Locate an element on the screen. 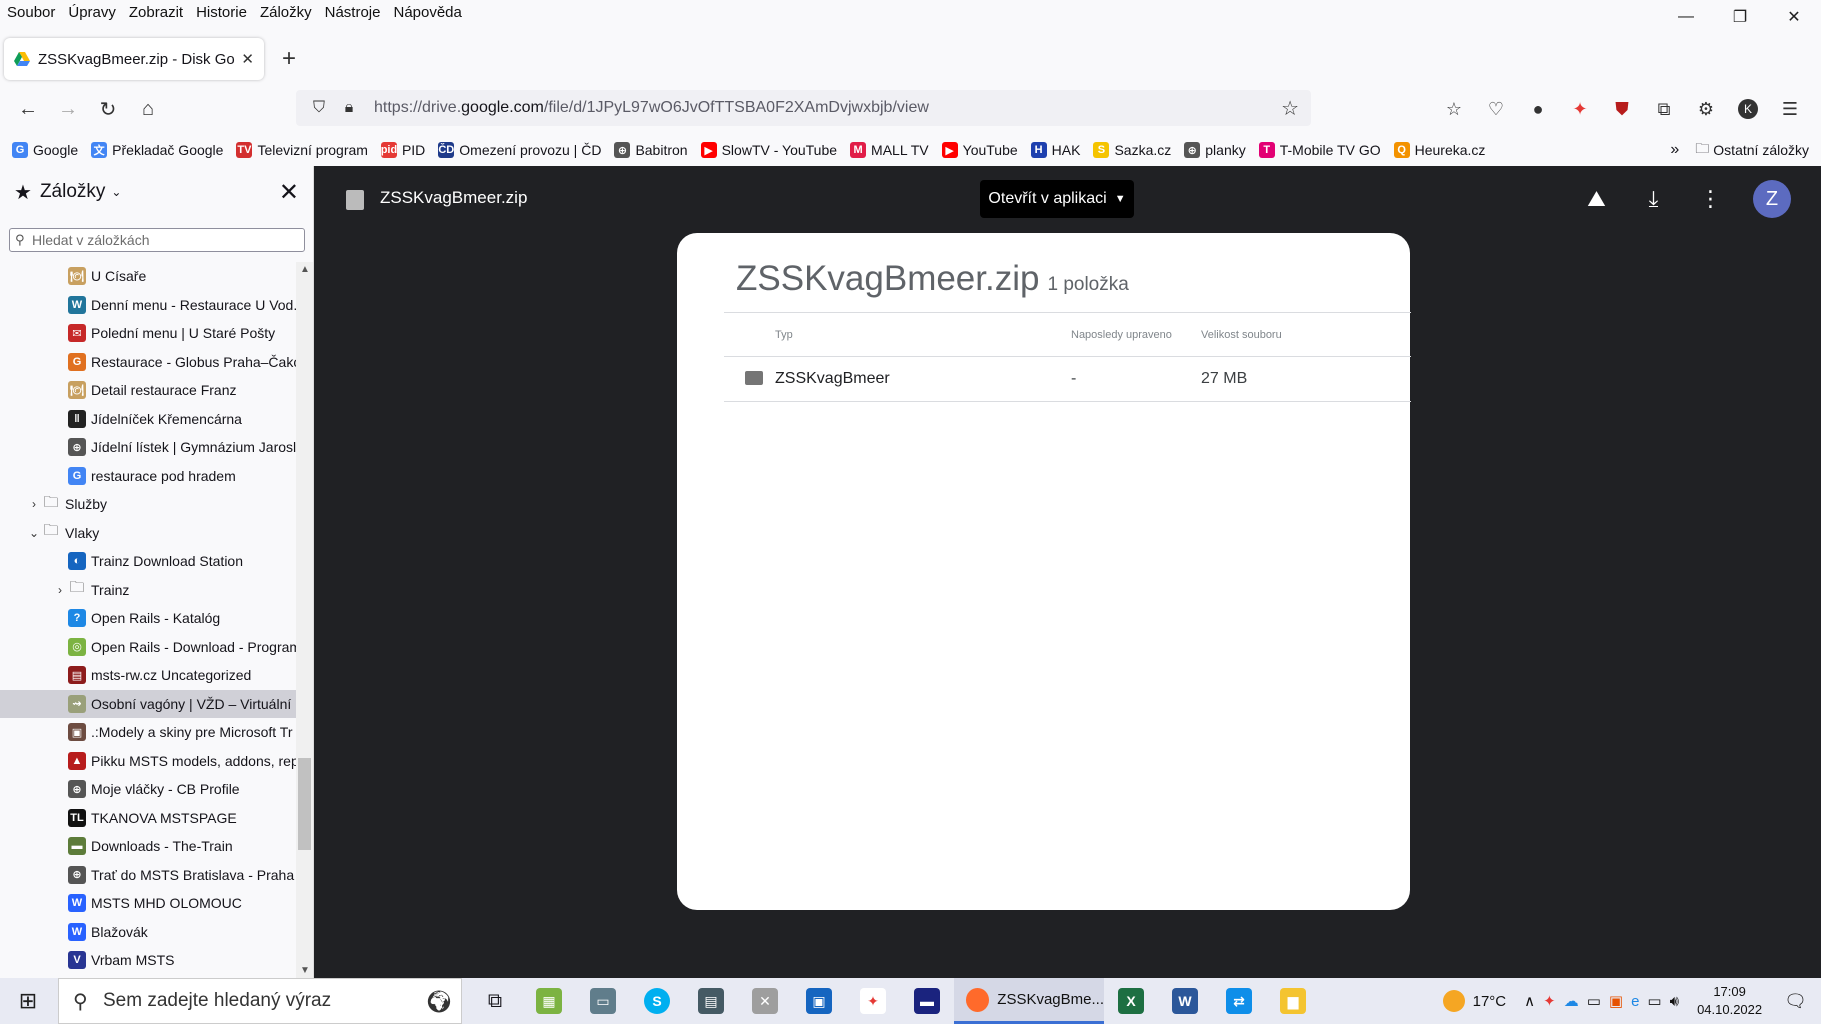 The image size is (1821, 1024). bookmark-item: ⊕ Babitron is located at coordinates (651, 150).